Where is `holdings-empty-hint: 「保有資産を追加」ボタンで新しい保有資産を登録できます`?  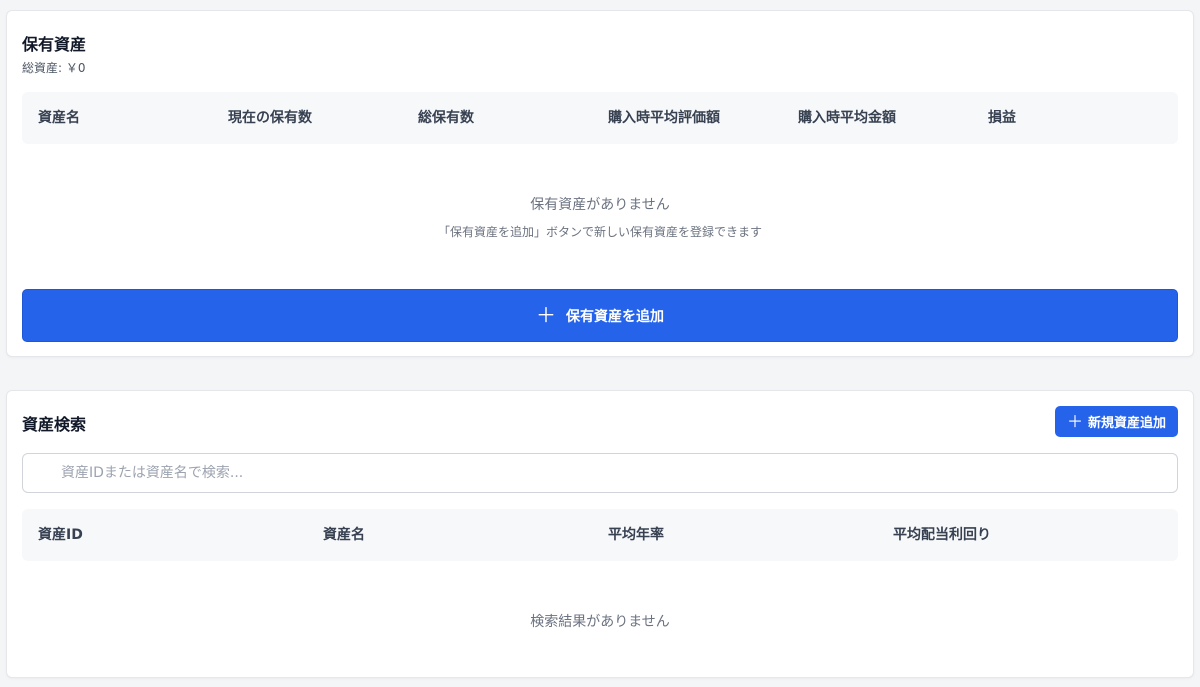 holdings-empty-hint: 「保有資産を追加」ボタンで新しい保有資産を登録できます is located at coordinates (599, 232).